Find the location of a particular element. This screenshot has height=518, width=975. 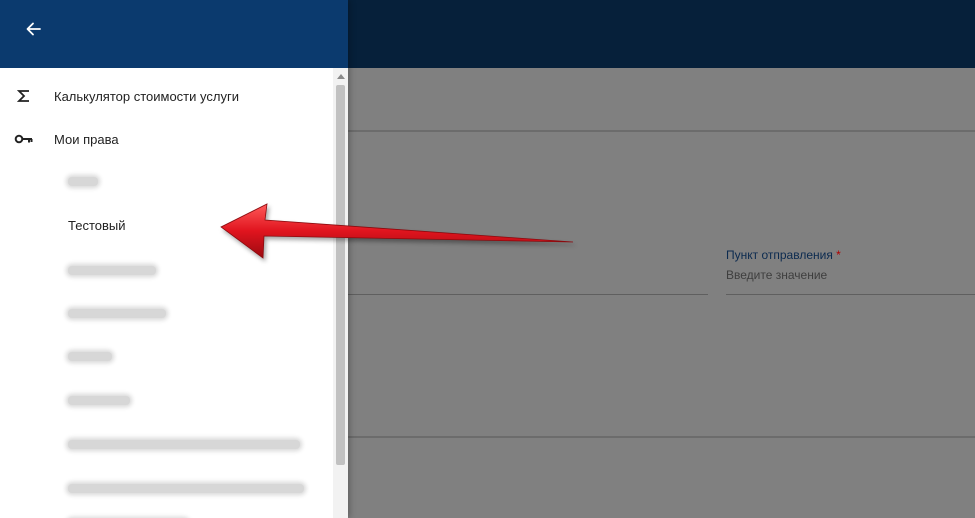

section-divider is located at coordinates (661, 131).